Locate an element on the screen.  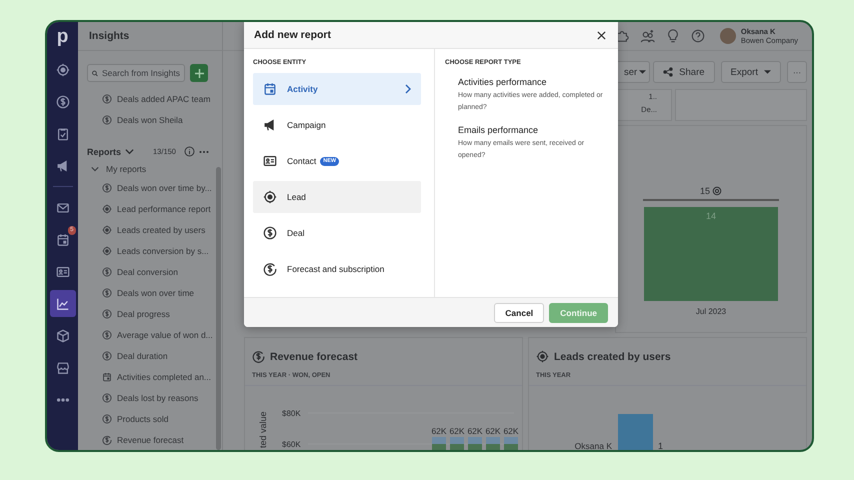
close-icon is located at coordinates (601, 35).